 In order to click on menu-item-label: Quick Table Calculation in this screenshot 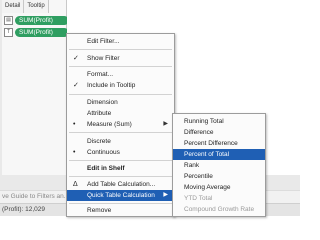, I will do `click(121, 195)`.